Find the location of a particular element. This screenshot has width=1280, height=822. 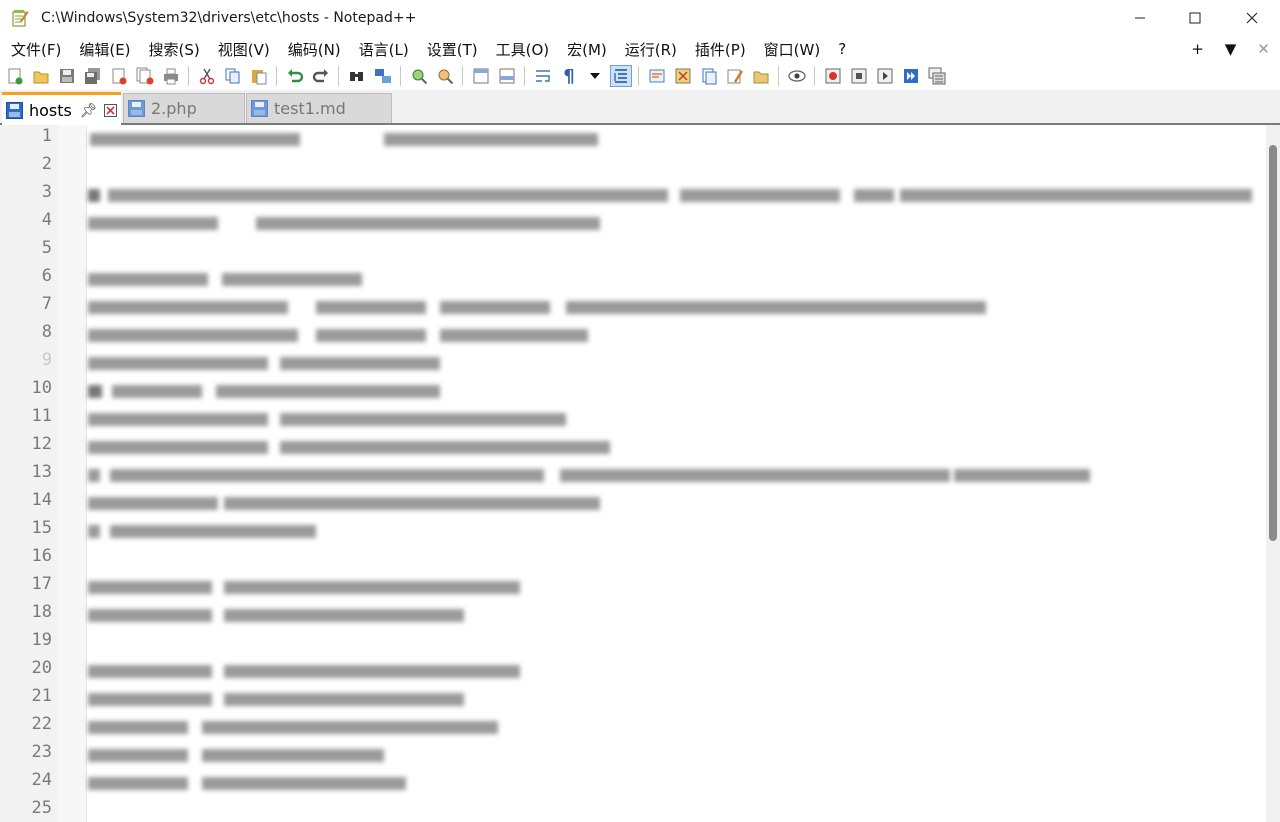

close-all-icon is located at coordinates (145, 76).